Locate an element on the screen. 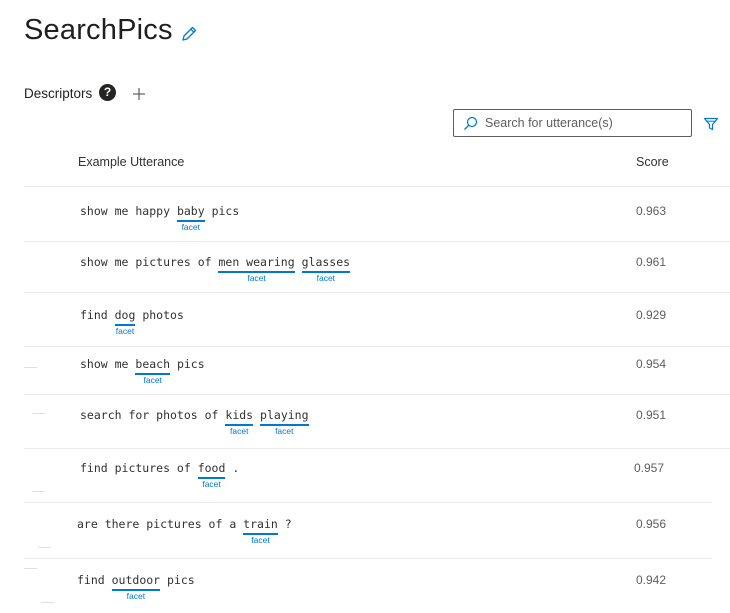  utterance-word: search for photos of is located at coordinates (153, 415).